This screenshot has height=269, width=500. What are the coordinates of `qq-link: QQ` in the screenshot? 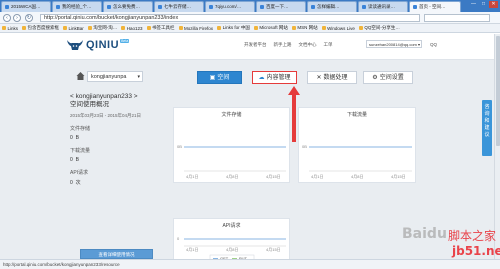 It's located at (433, 44).